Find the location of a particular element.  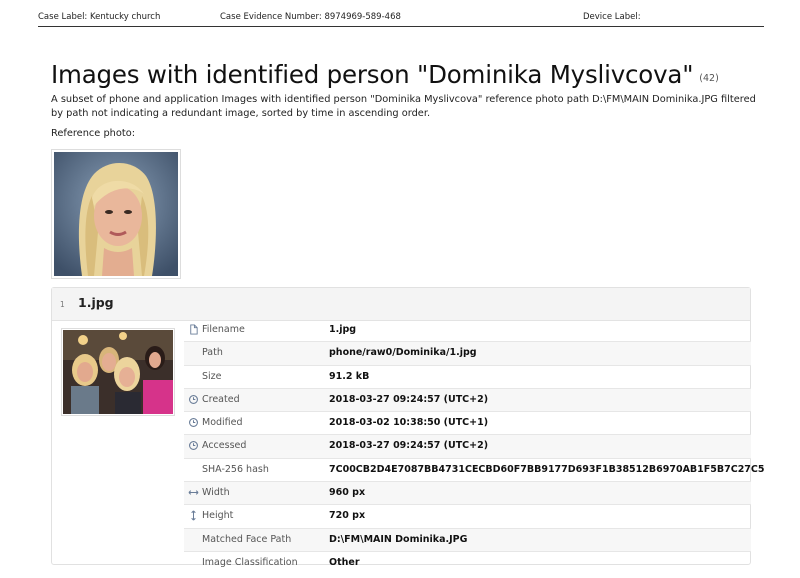

property-row: Created 2018-03-27 09:24:57 (UTC+2) is located at coordinates (467, 400).